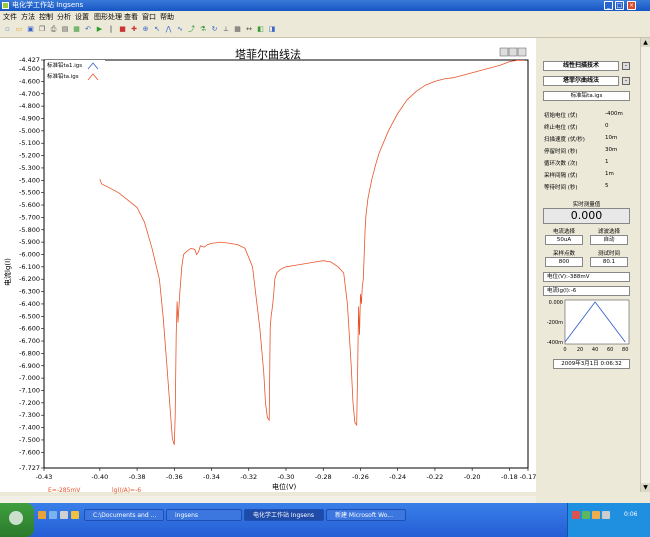 The height and width of the screenshot is (537, 650). What do you see at coordinates (10, 17) in the screenshot?
I see `menu-file: 文件` at bounding box center [10, 17].